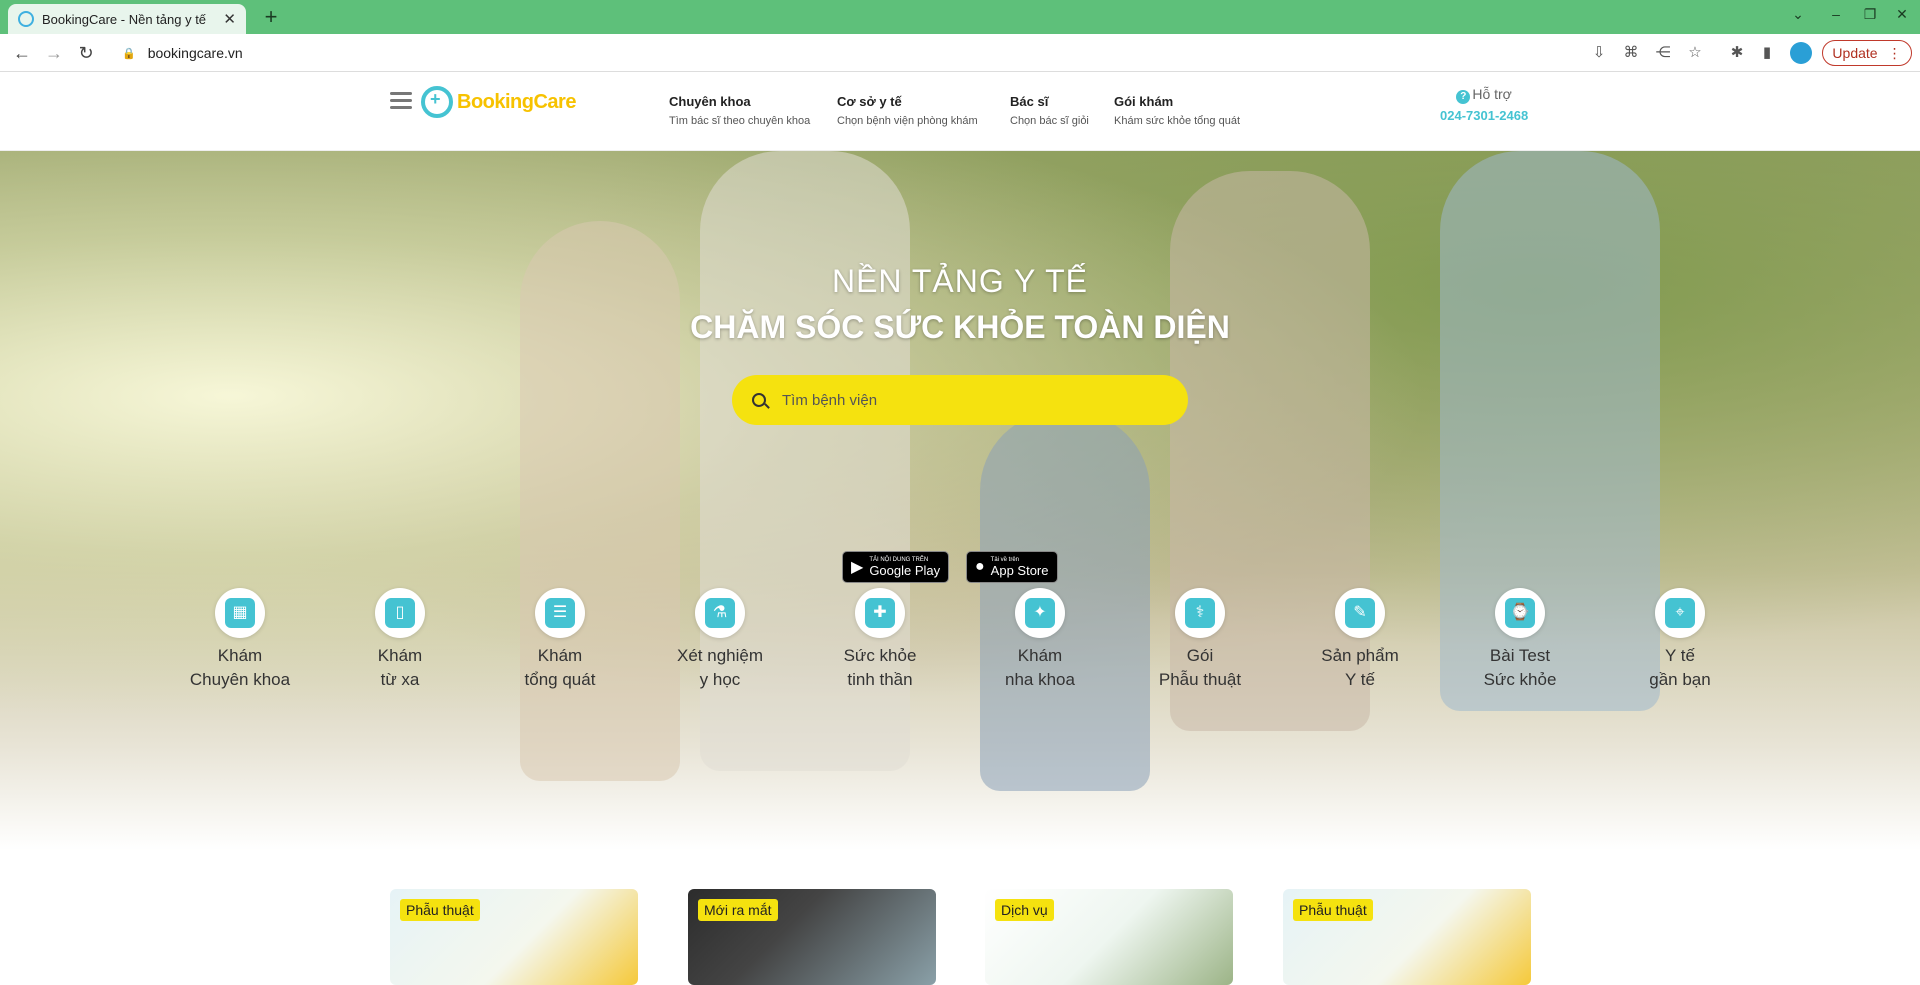 The width and height of the screenshot is (1920, 985). I want to click on nav-sub-label: Chọn bệnh viện phòng khám, so click(907, 121).